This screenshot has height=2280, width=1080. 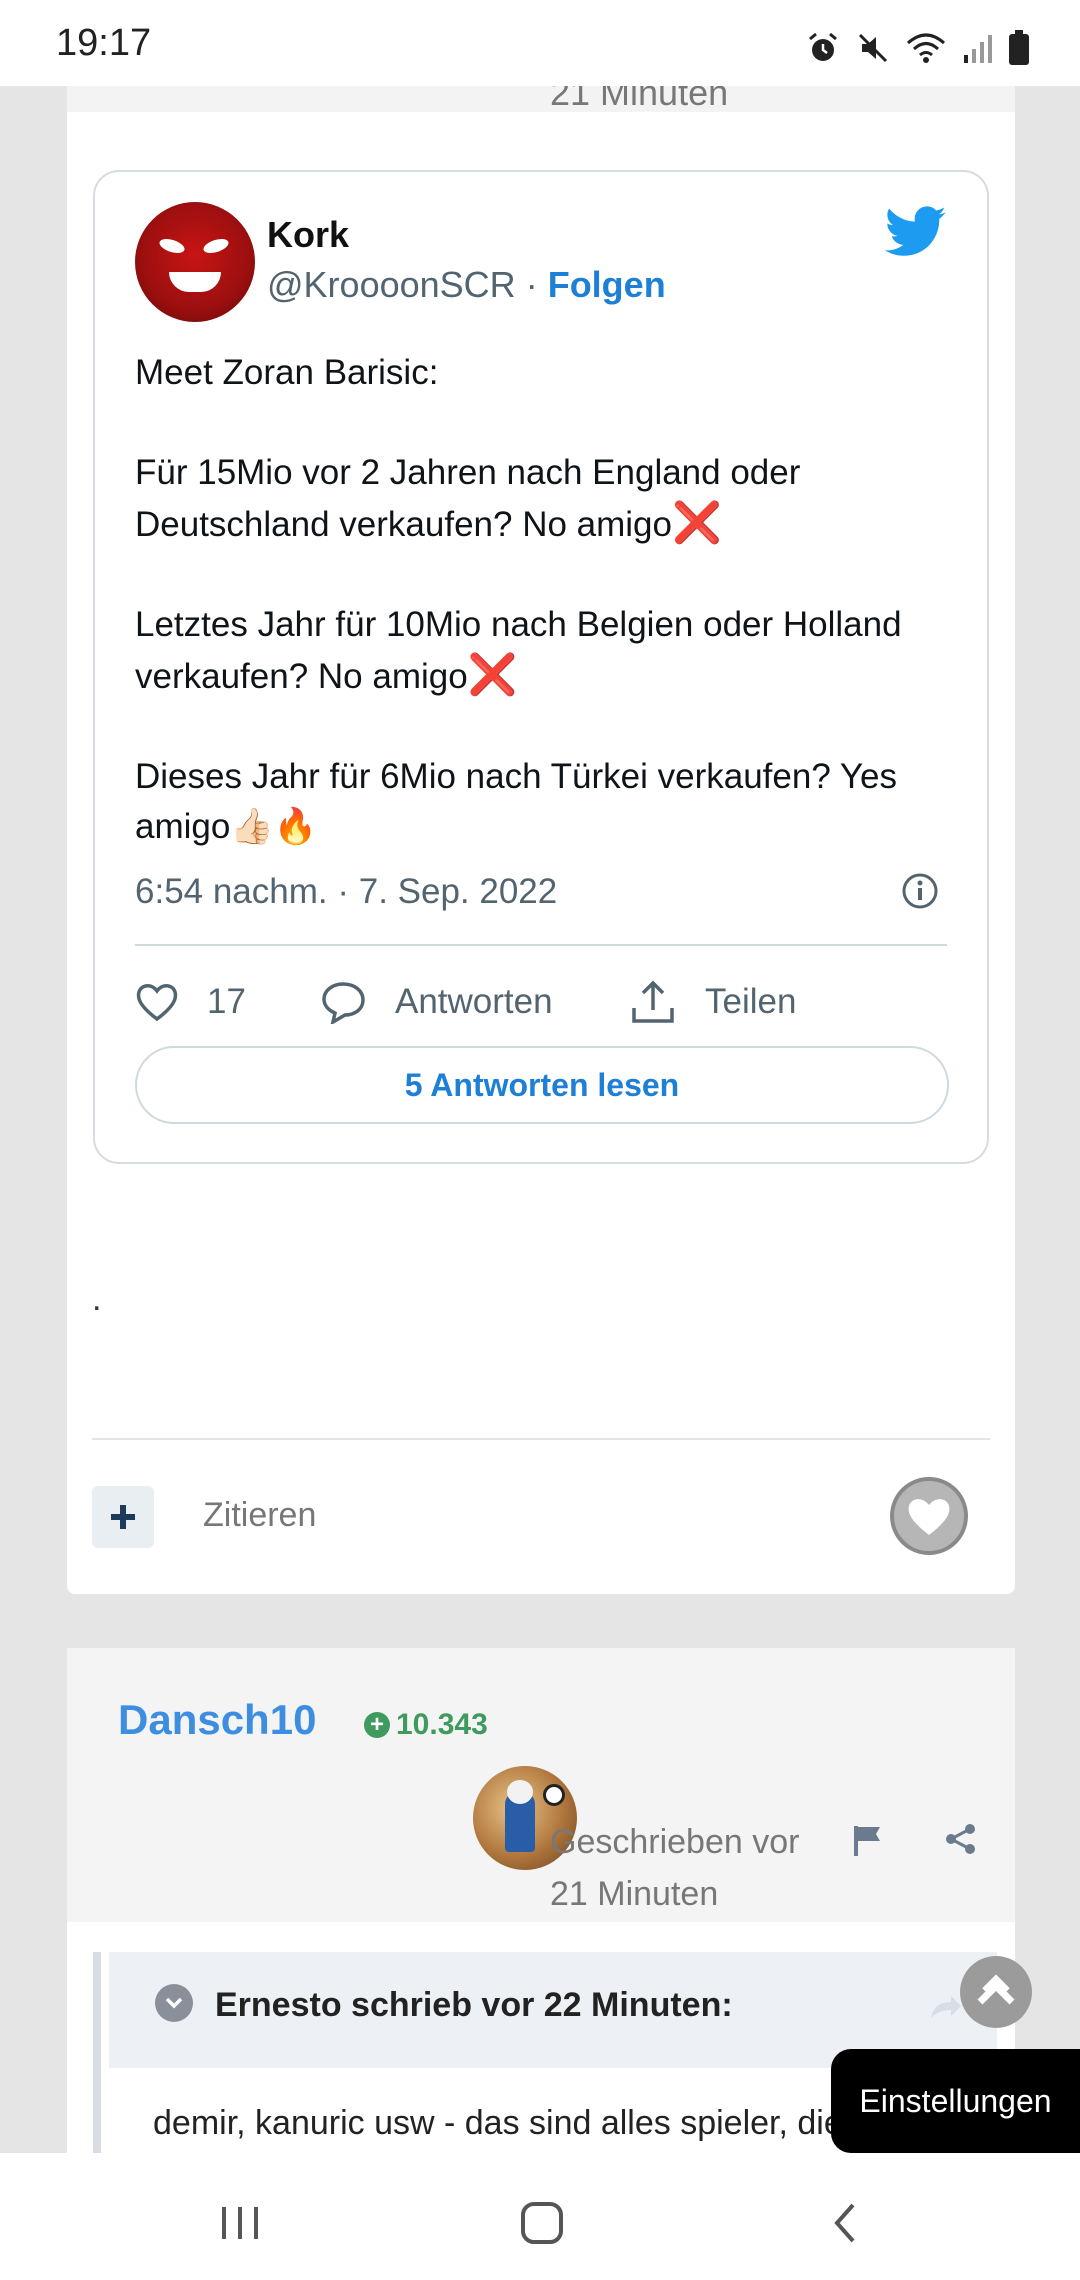 What do you see at coordinates (955, 2101) in the screenshot?
I see `settings-button: Einstellungen` at bounding box center [955, 2101].